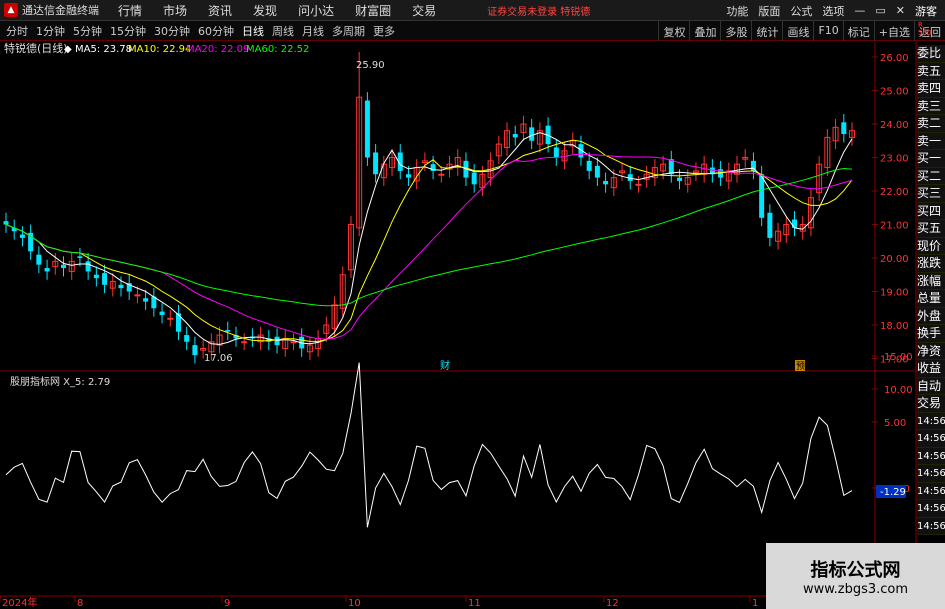 The height and width of the screenshot is (609, 945). Describe the element at coordinates (931, 54) in the screenshot. I see `side-item: 委比` at that location.